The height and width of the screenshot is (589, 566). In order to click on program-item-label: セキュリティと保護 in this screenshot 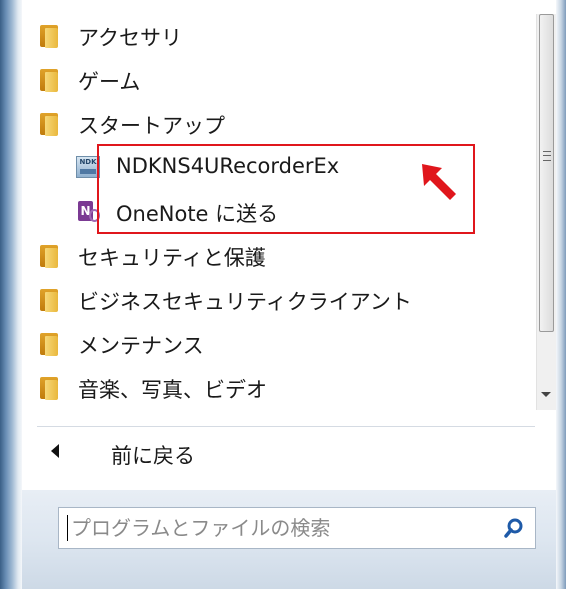, I will do `click(172, 258)`.